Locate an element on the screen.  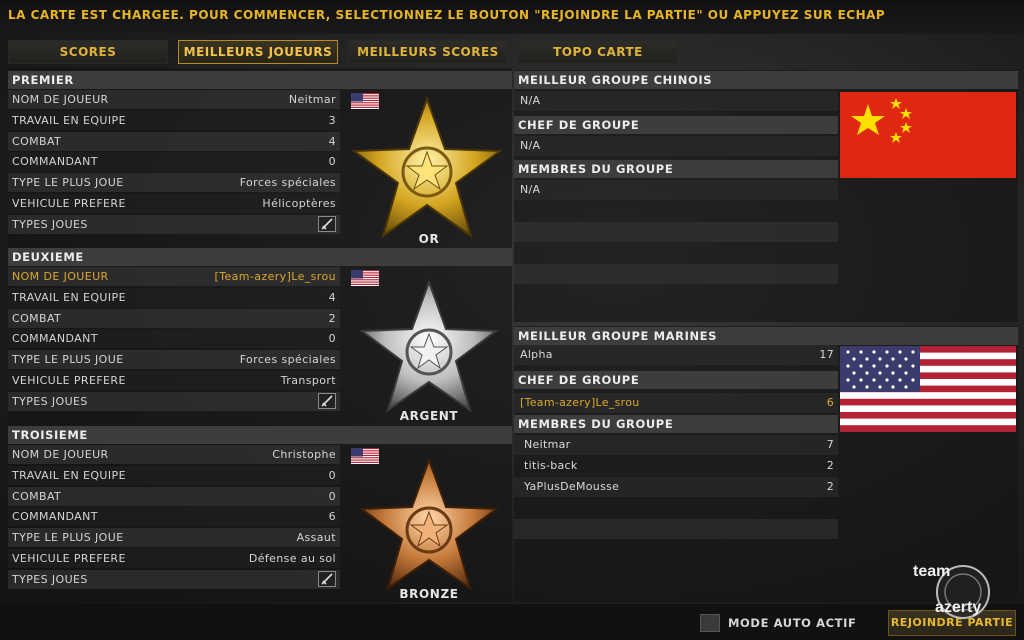
chinese-leader-row: N/A is located at coordinates (676, 146).